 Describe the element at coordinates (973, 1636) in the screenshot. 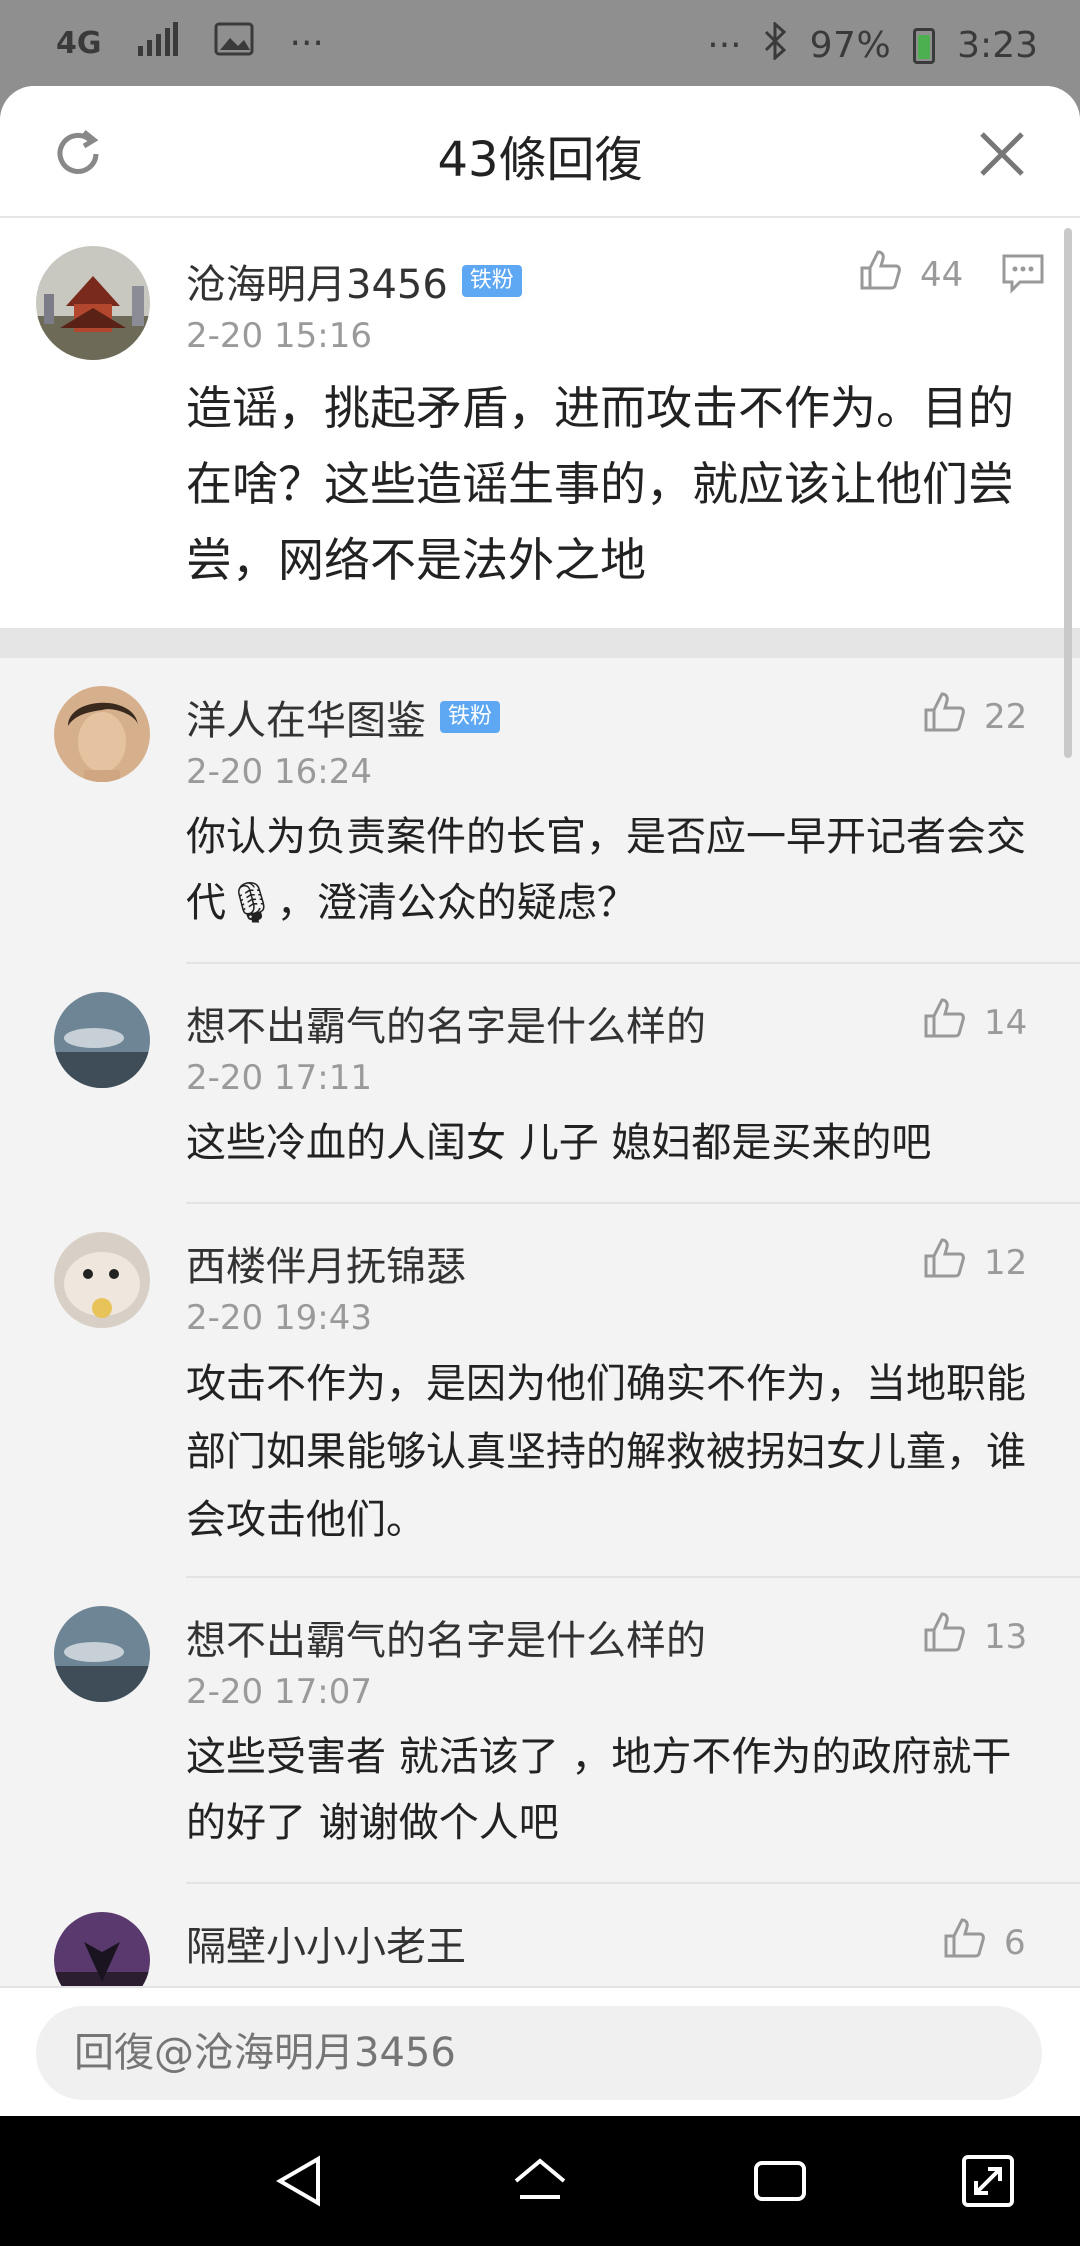

I see `like-button: 13` at that location.